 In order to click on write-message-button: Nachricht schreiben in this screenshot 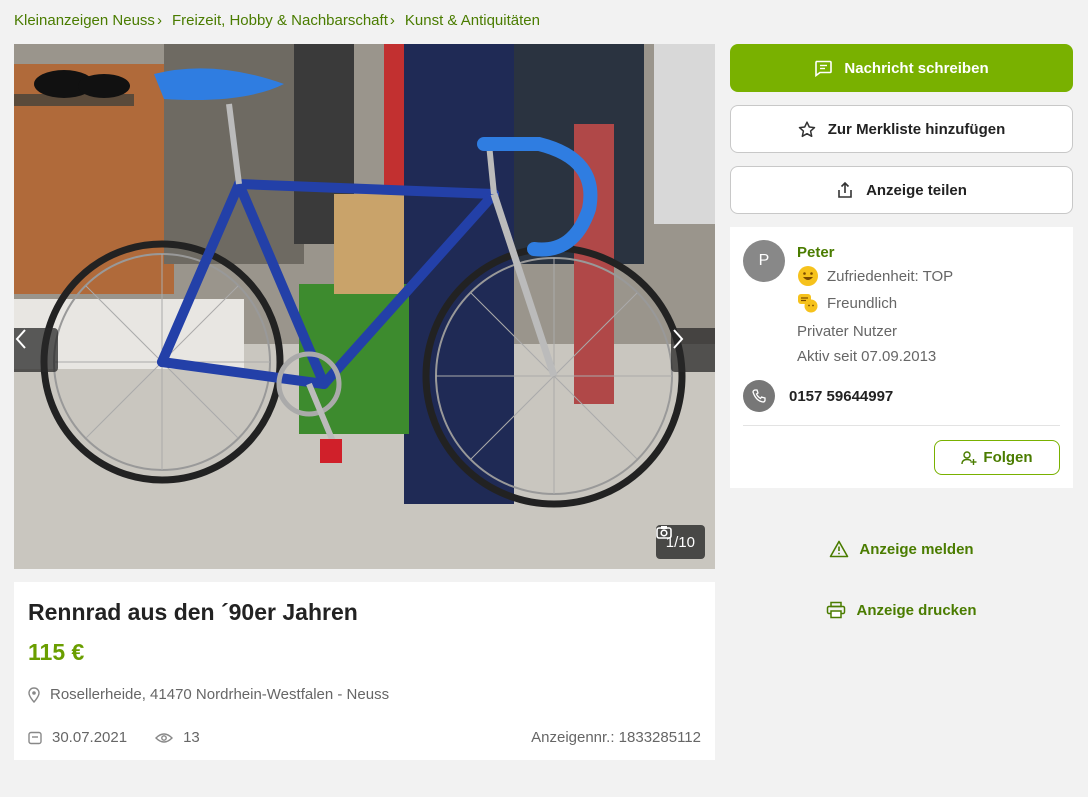, I will do `click(901, 68)`.